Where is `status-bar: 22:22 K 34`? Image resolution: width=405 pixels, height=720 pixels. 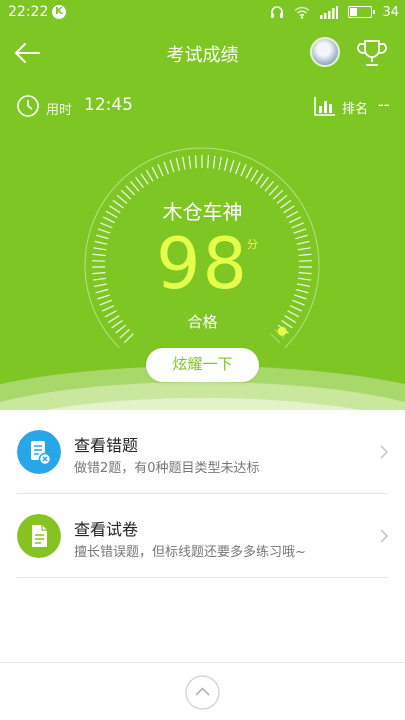 status-bar: 22:22 K 34 is located at coordinates (202, 12).